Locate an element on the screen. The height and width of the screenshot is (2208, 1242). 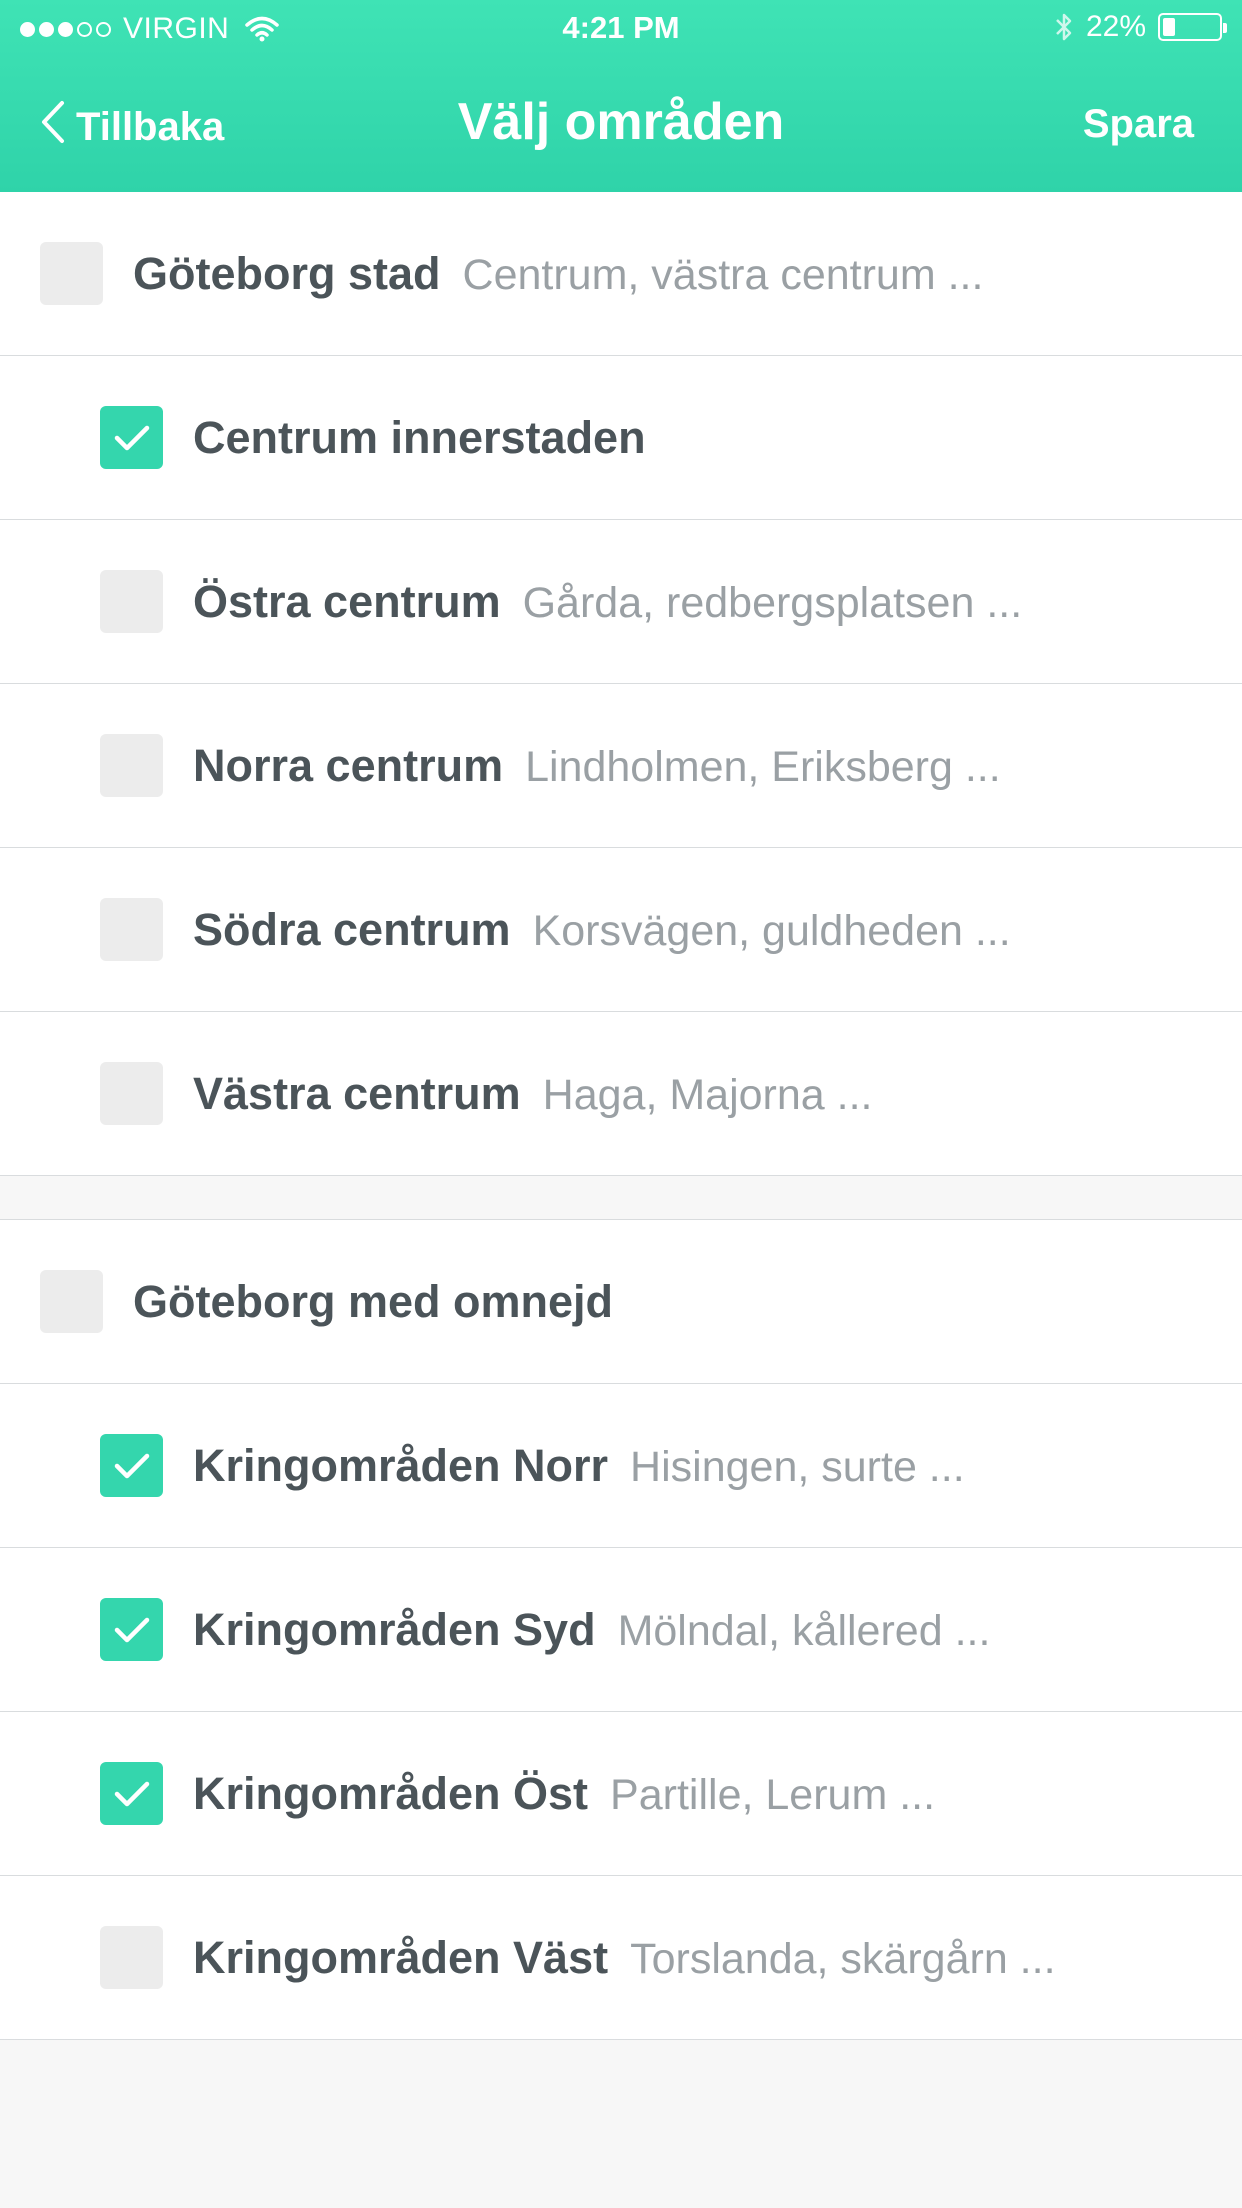
nav-bar: Tillbaka Välj områden Spara is located at coordinates (621, 125).